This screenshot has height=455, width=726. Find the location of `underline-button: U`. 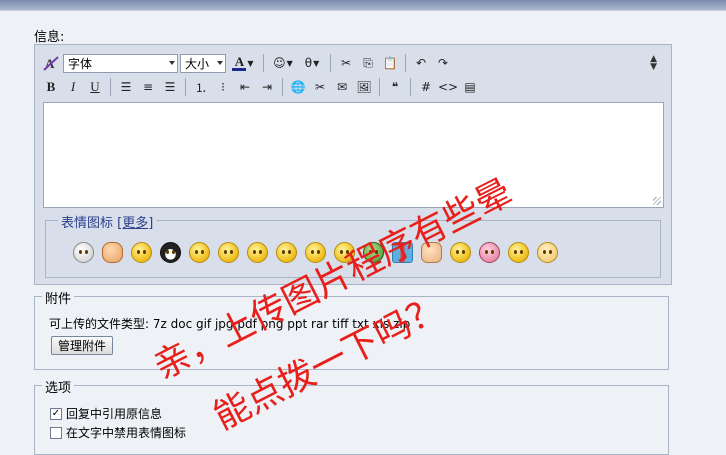

underline-button: U is located at coordinates (95, 87).